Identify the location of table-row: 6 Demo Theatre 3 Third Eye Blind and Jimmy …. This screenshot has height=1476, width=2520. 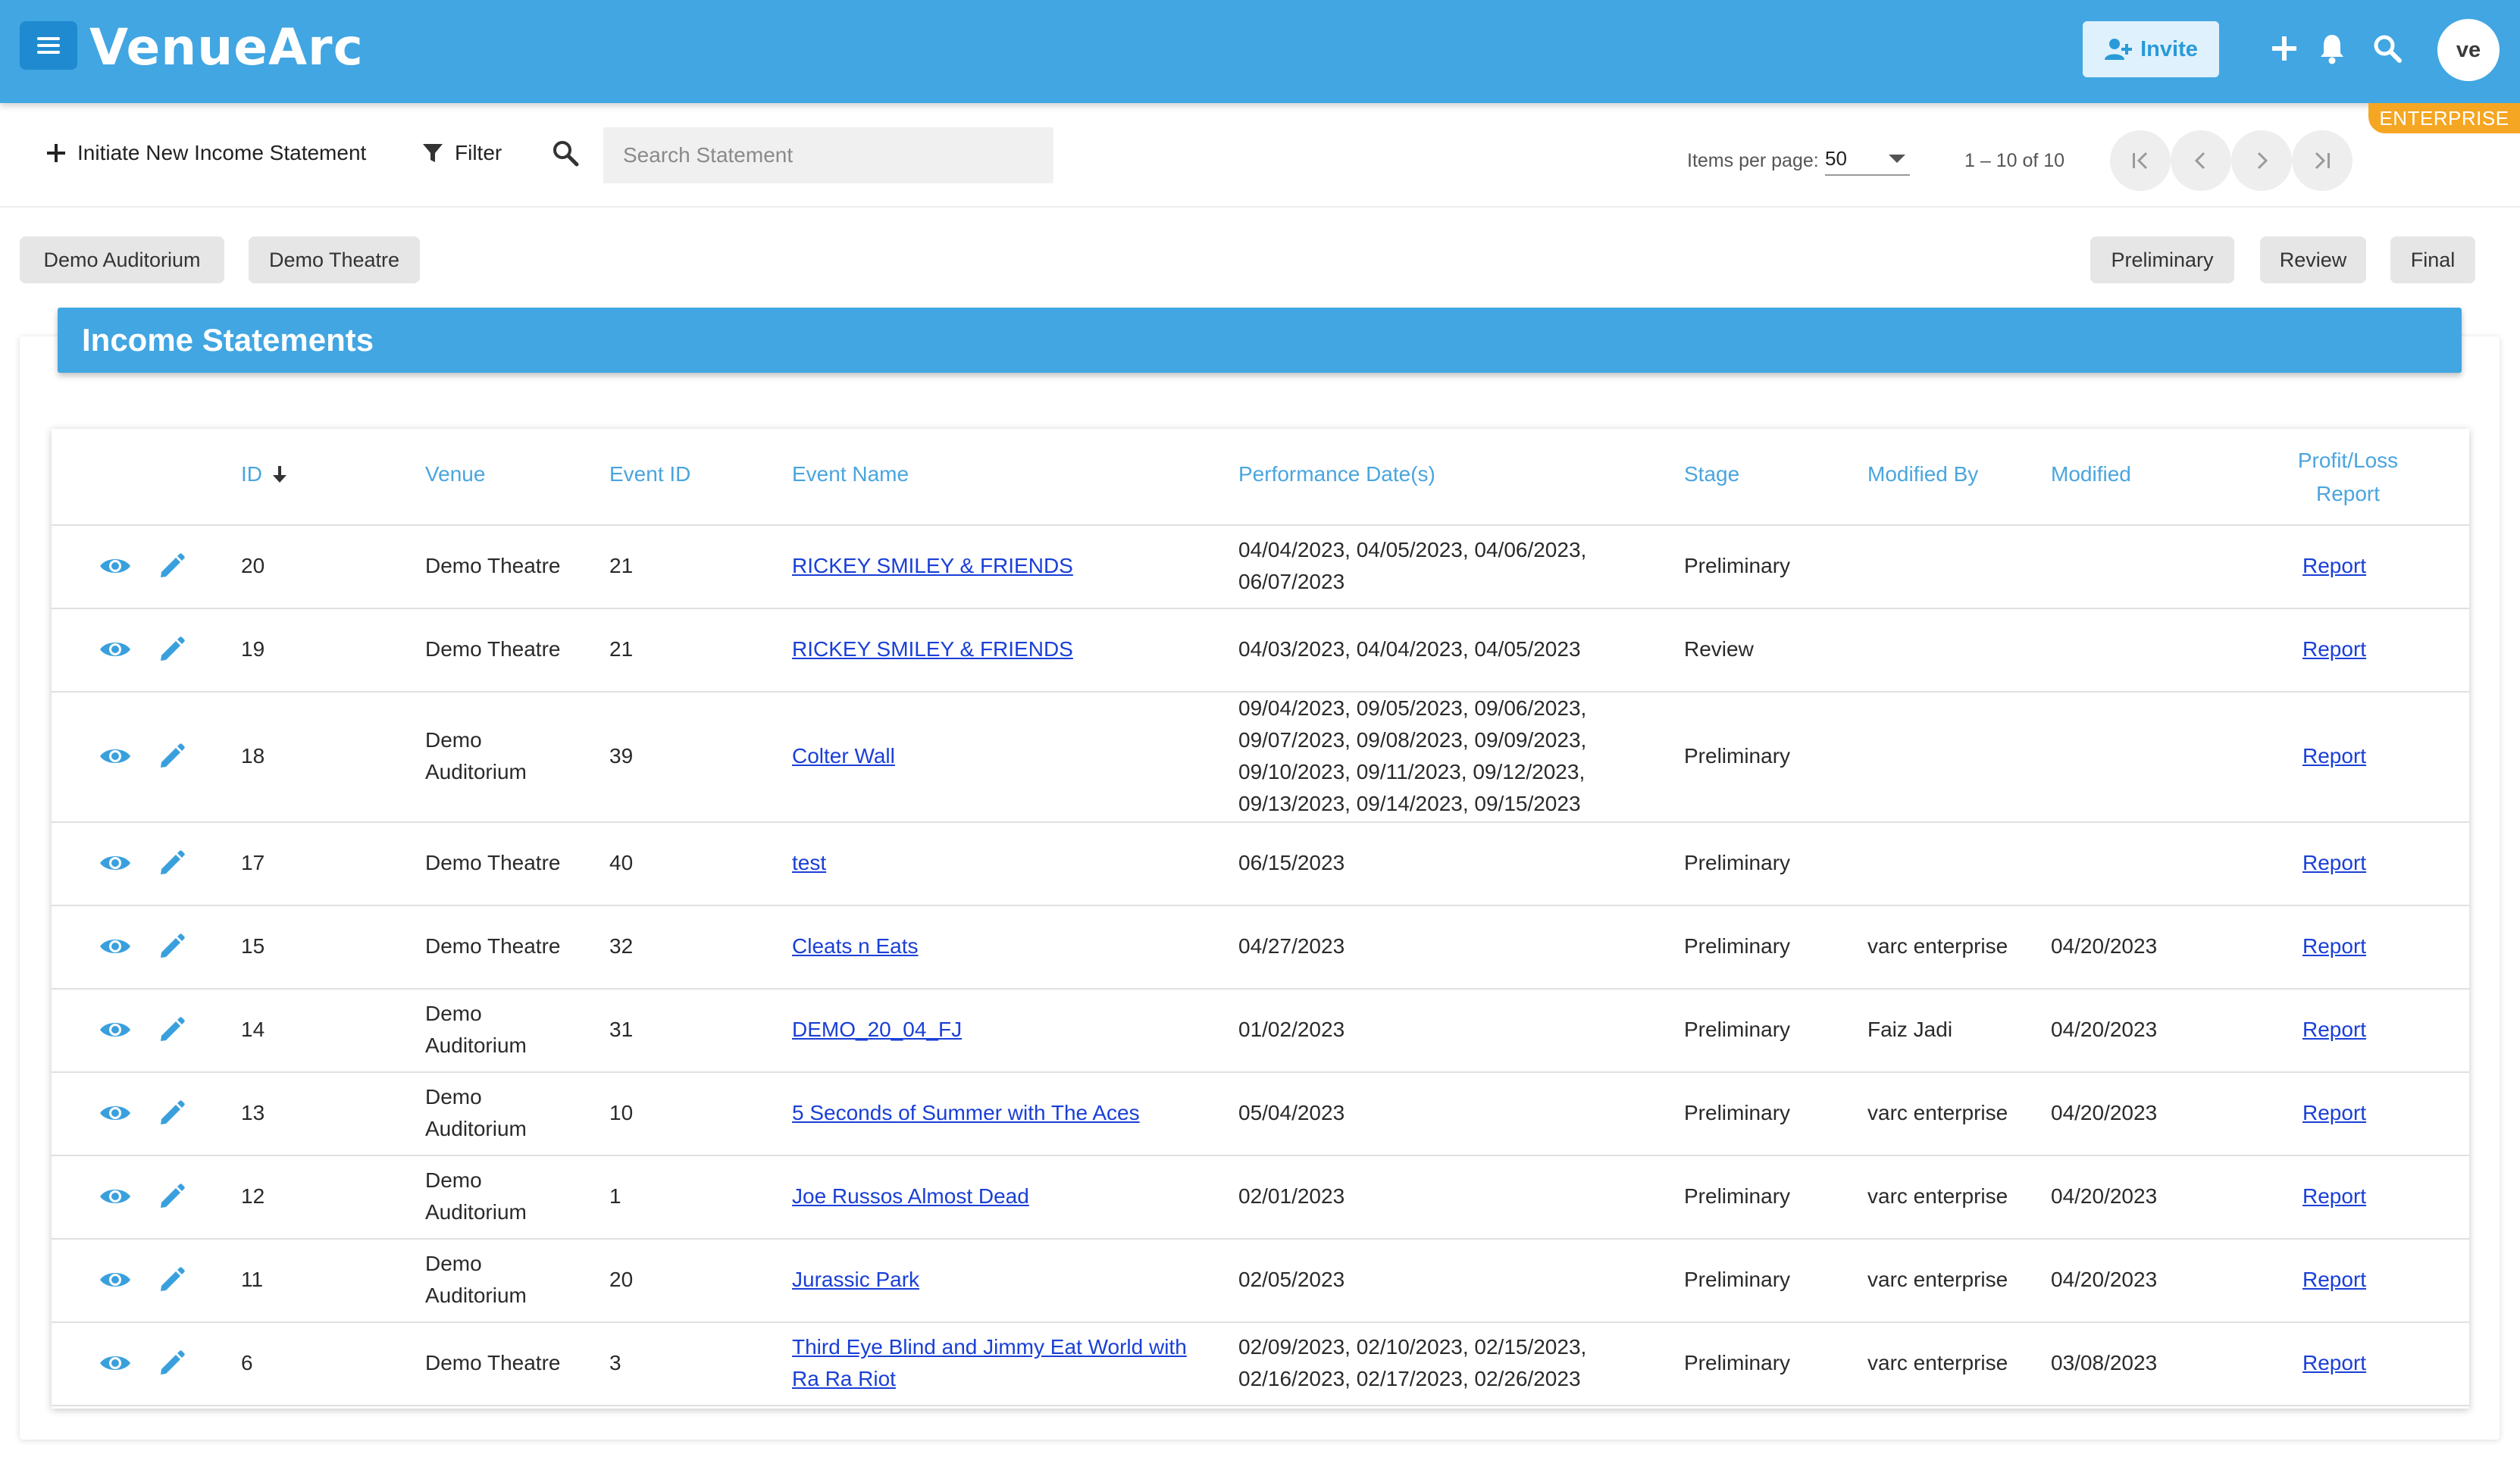
(1260, 1363).